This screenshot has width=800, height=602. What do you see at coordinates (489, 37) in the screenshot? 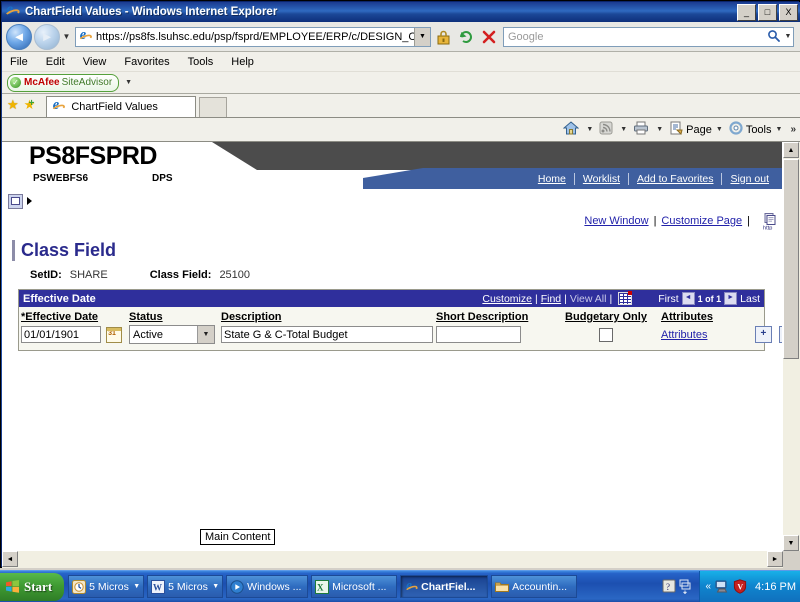
I see `stop-button` at bounding box center [489, 37].